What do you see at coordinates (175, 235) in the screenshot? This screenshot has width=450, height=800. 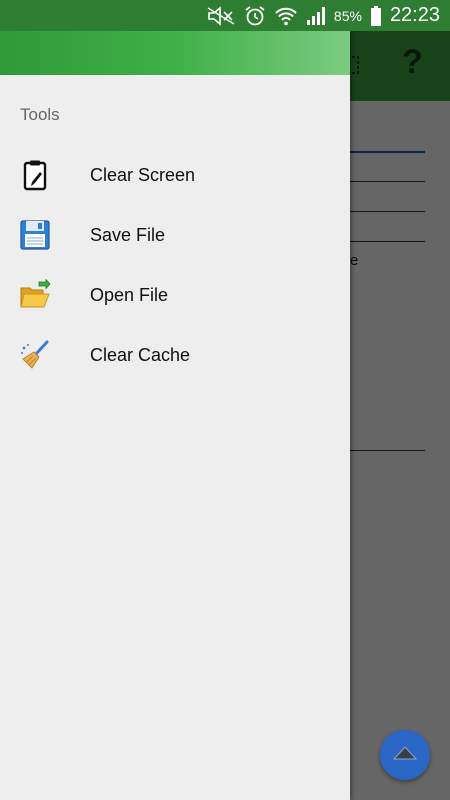 I see `menu-item-save-file: Save File` at bounding box center [175, 235].